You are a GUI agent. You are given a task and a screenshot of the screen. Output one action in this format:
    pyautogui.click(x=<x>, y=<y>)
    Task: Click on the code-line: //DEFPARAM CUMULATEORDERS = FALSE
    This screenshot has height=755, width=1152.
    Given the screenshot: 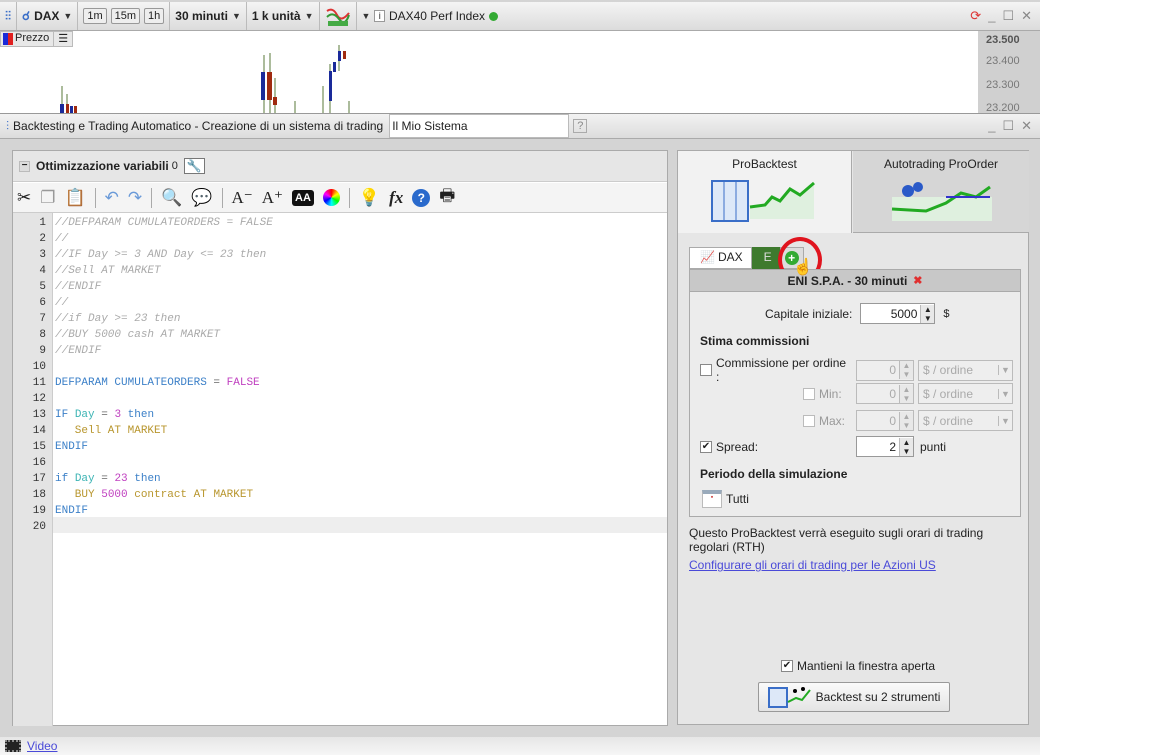 What is the action you would take?
    pyautogui.click(x=164, y=223)
    